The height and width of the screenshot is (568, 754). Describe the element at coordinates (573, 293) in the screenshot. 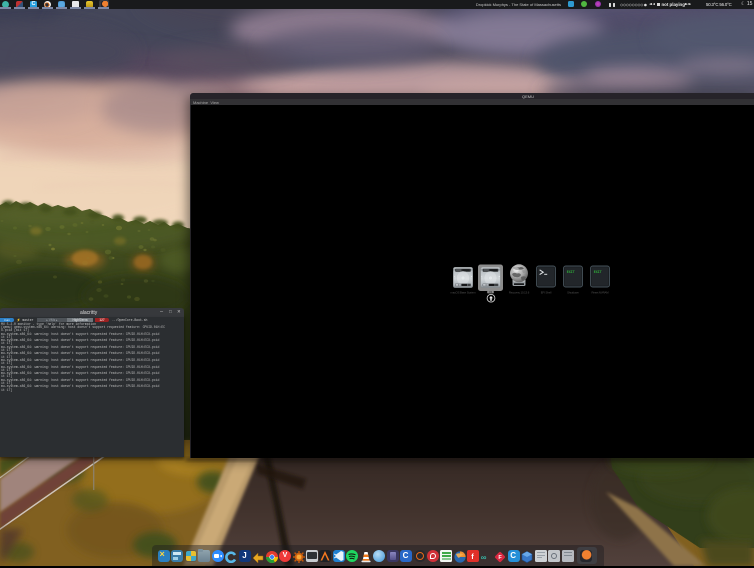

I see `svg-text: Shutdown` at that location.